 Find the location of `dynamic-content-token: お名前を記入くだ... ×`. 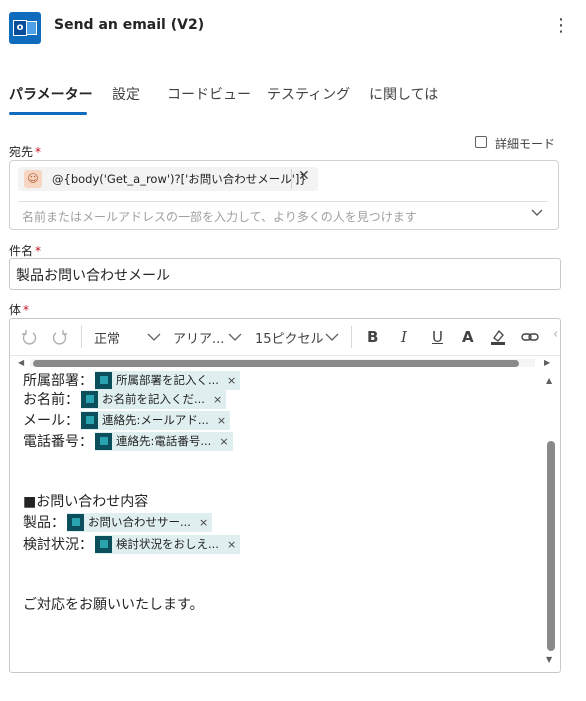

dynamic-content-token: お名前を記入くだ... × is located at coordinates (154, 399).